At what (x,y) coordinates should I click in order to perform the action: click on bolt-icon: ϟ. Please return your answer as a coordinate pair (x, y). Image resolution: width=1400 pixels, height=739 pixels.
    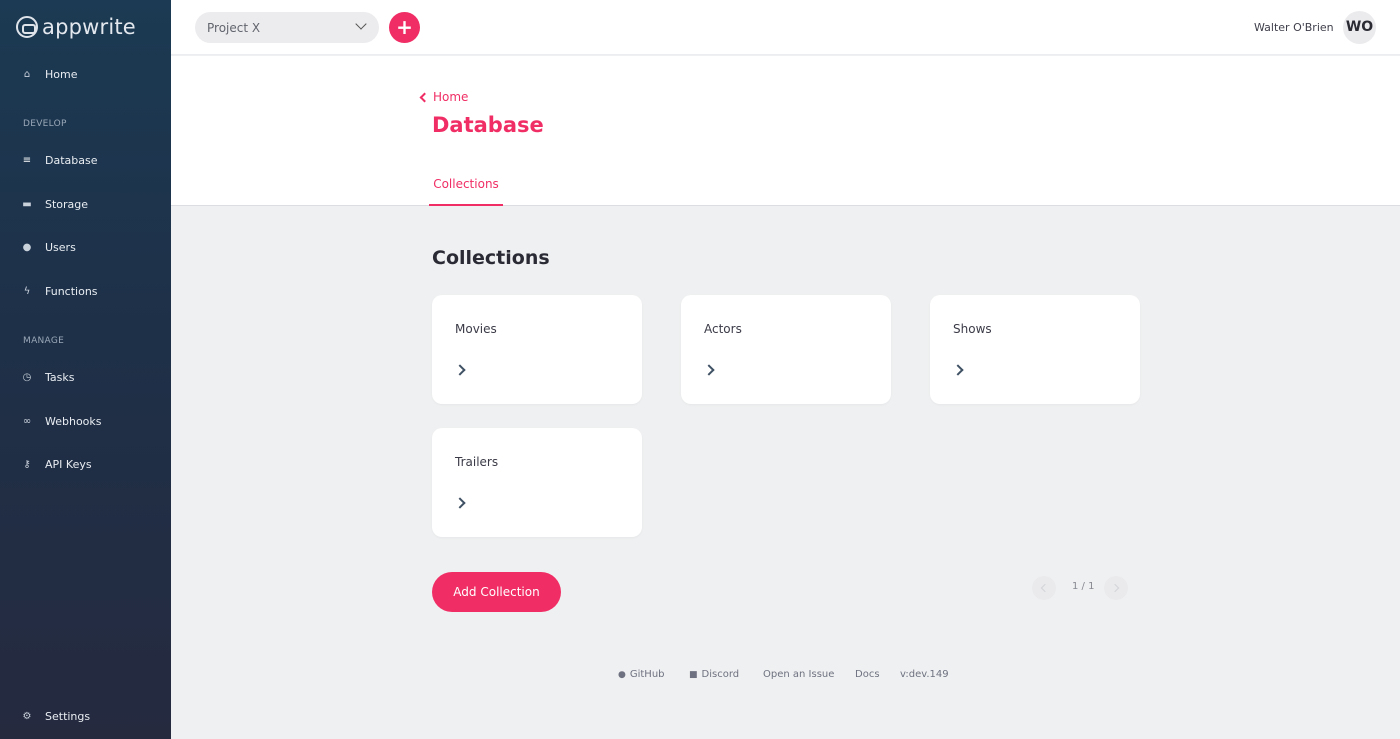
    Looking at the image, I should click on (27, 291).